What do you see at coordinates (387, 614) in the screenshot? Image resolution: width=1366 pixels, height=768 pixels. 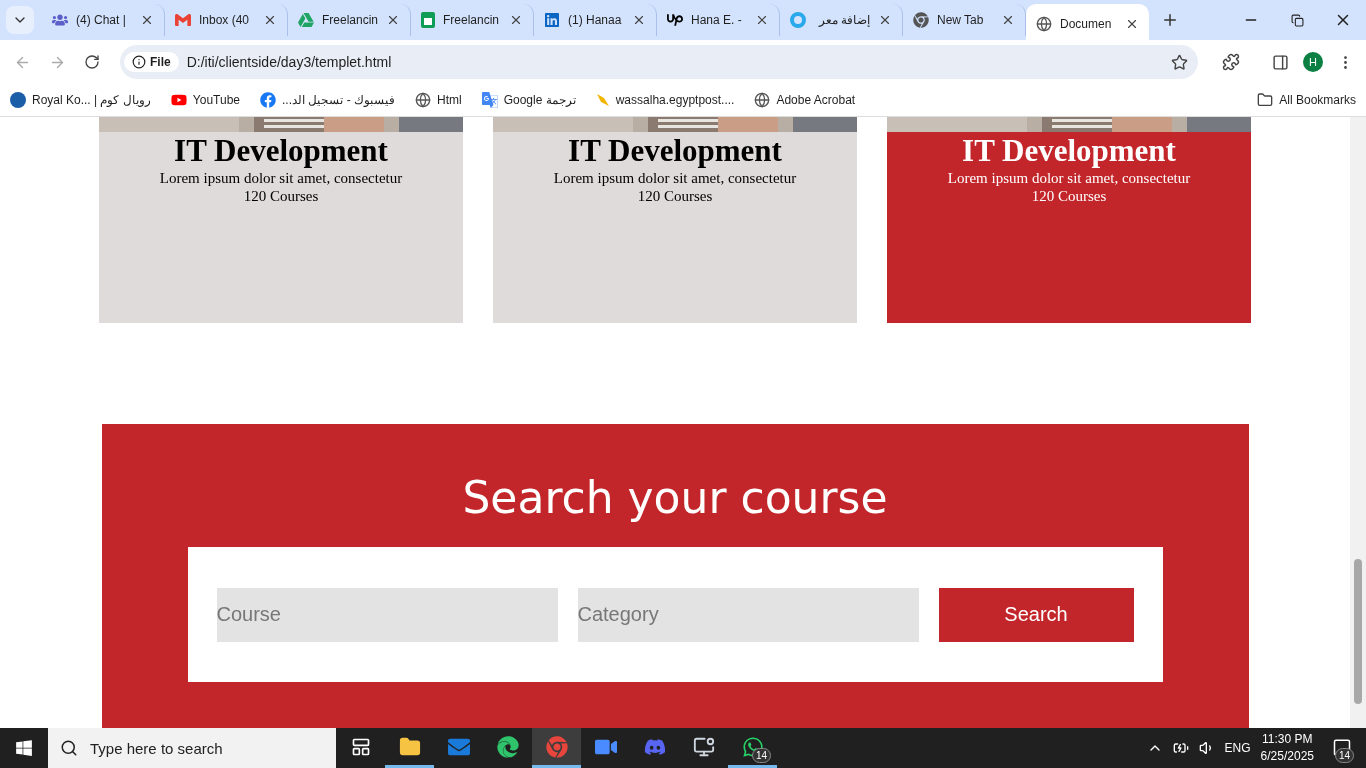 I see `course-field: Course` at bounding box center [387, 614].